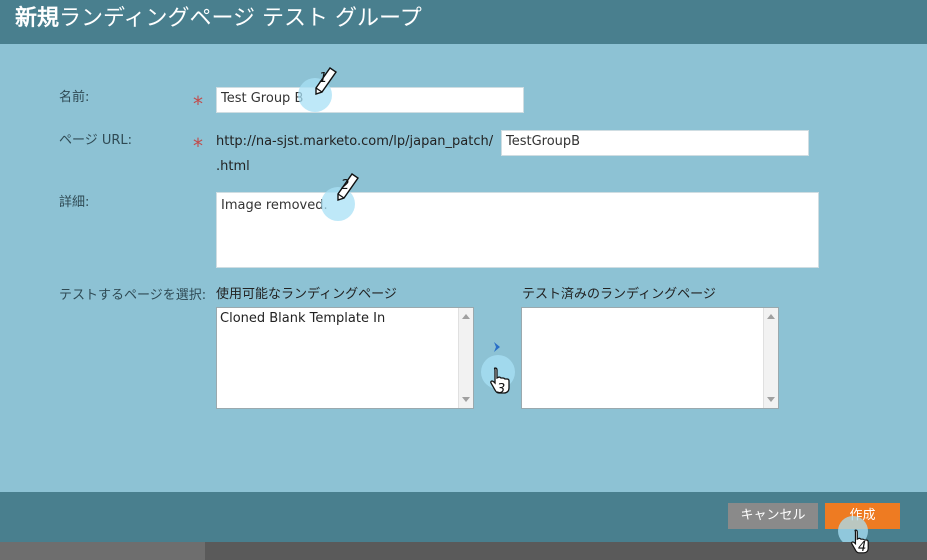 The width and height of the screenshot is (927, 560). Describe the element at coordinates (463, 22) in the screenshot. I see `dialog-titlebar: 新規ランディングページ テスト グループ` at that location.